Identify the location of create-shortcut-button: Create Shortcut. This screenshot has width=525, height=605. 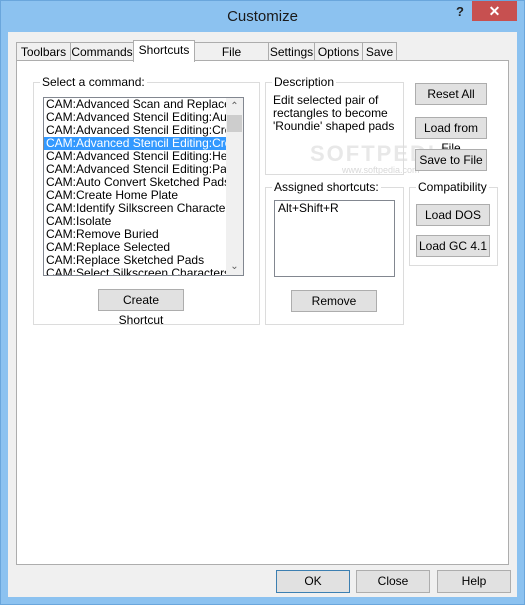
(141, 308).